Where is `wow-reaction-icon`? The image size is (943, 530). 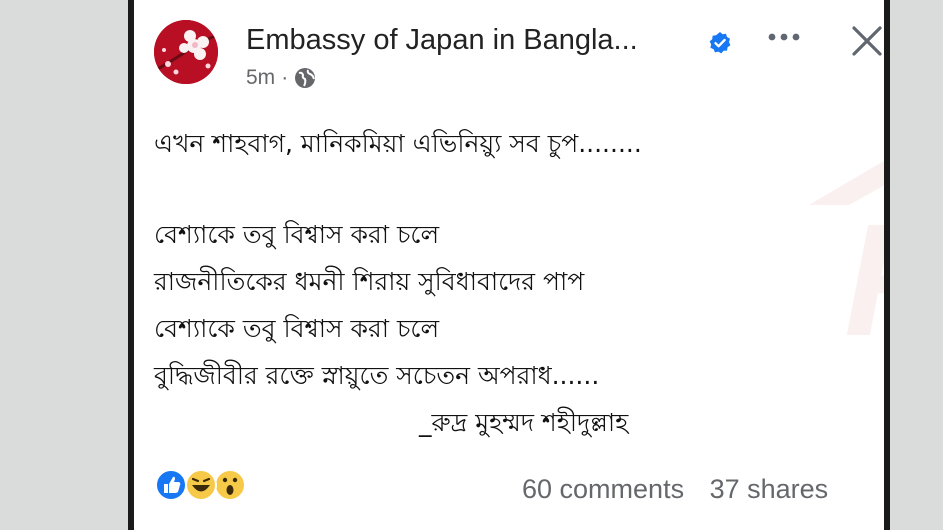
wow-reaction-icon is located at coordinates (230, 485).